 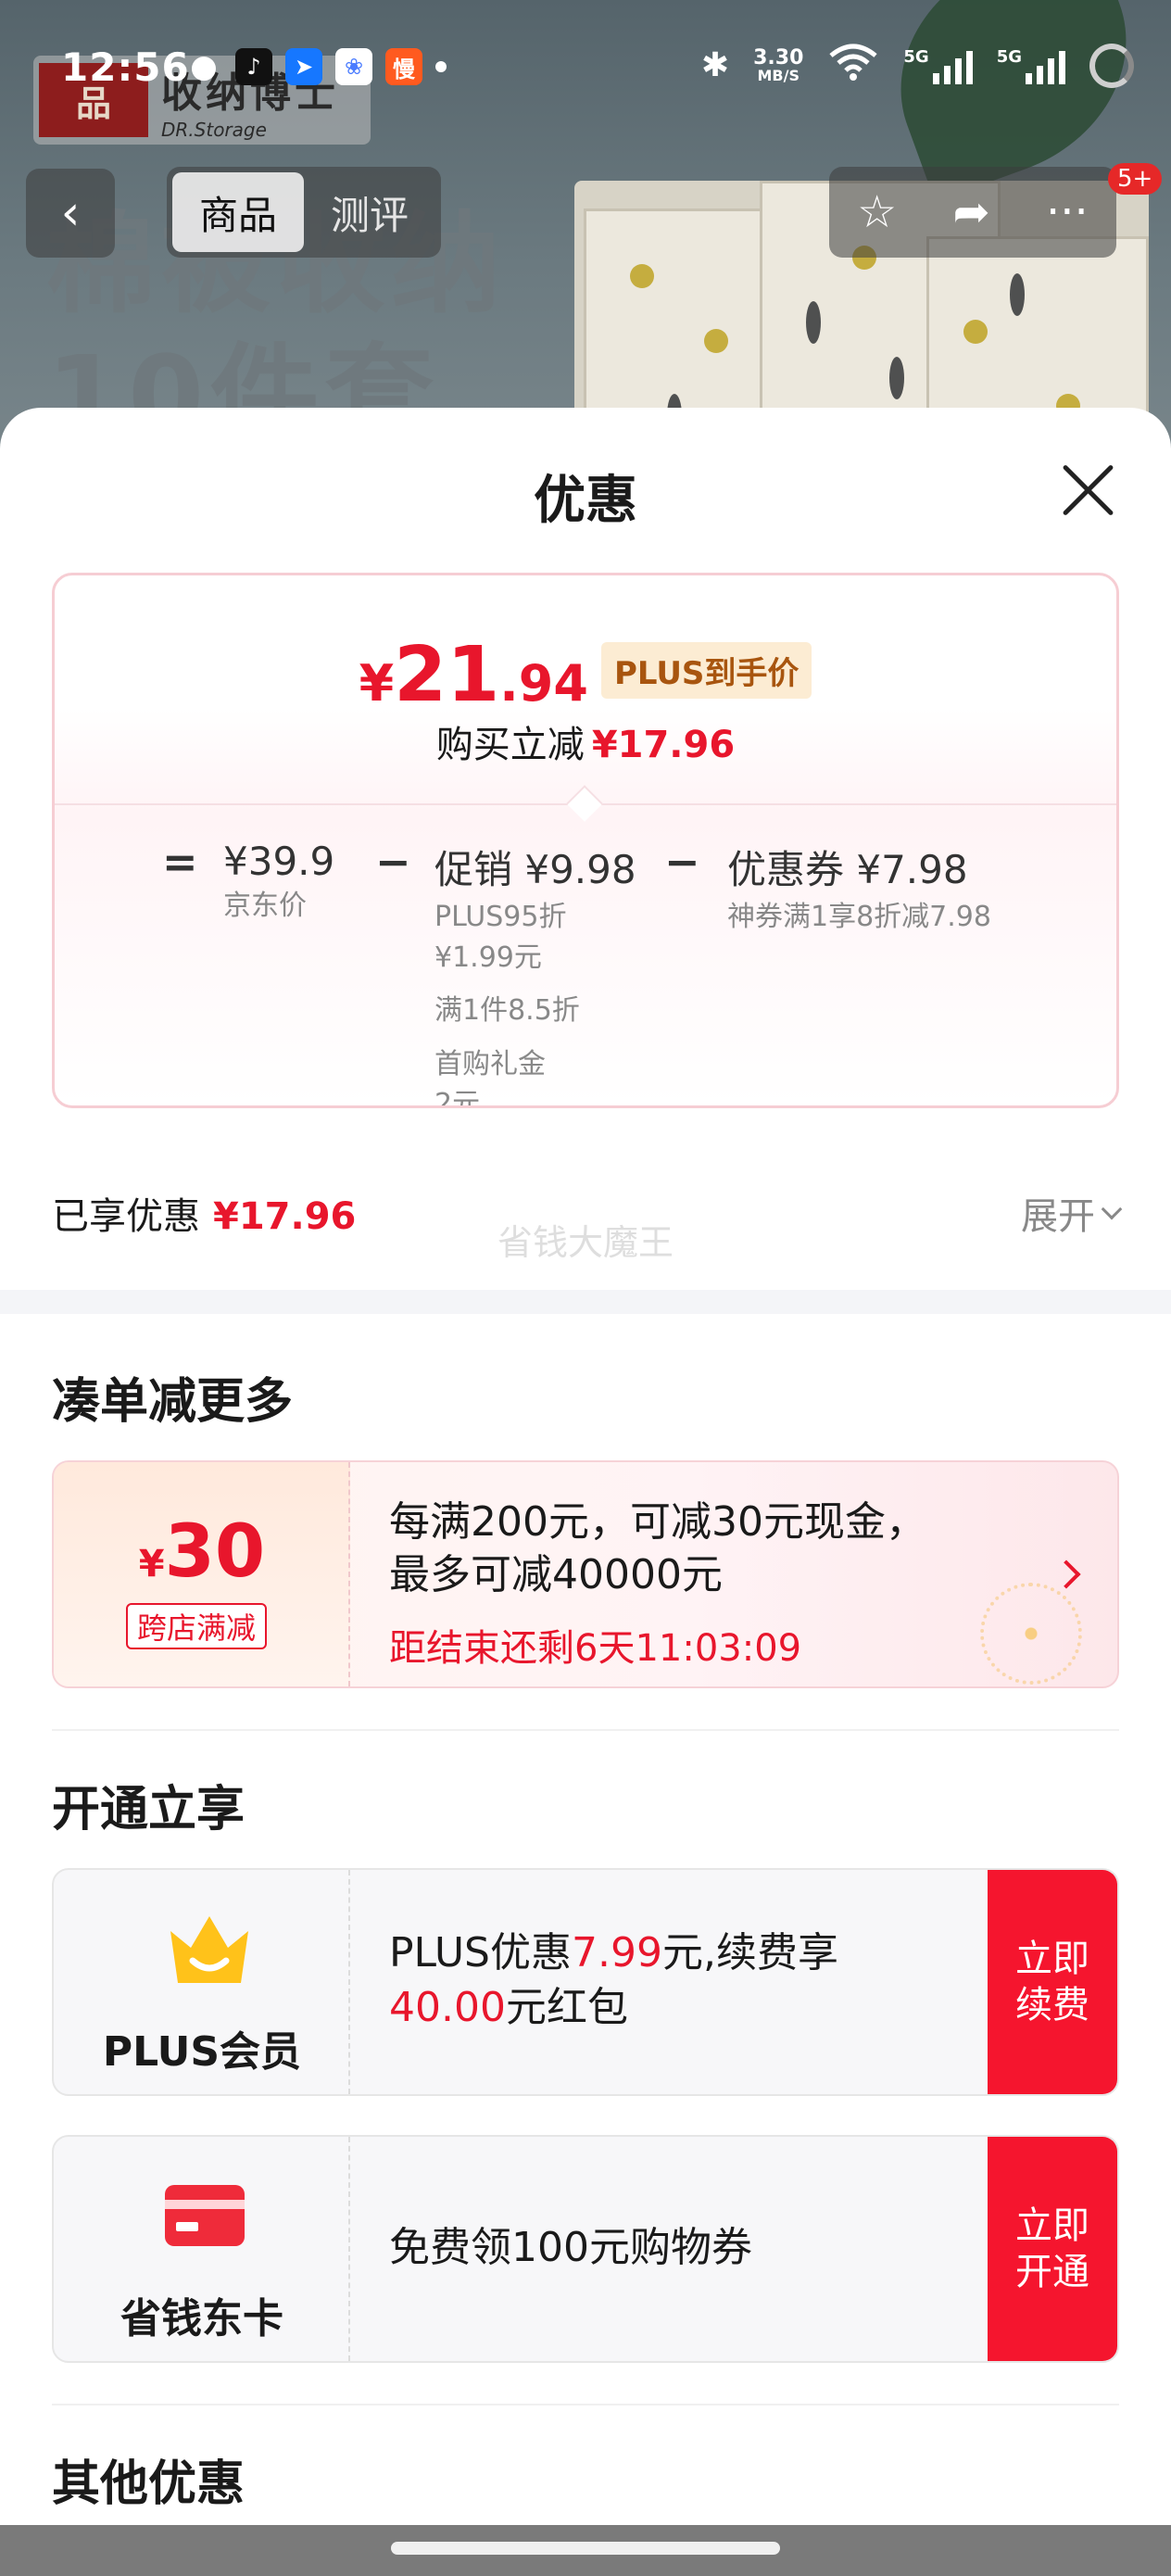 What do you see at coordinates (1066, 1574) in the screenshot?
I see `chevron-right-icon` at bounding box center [1066, 1574].